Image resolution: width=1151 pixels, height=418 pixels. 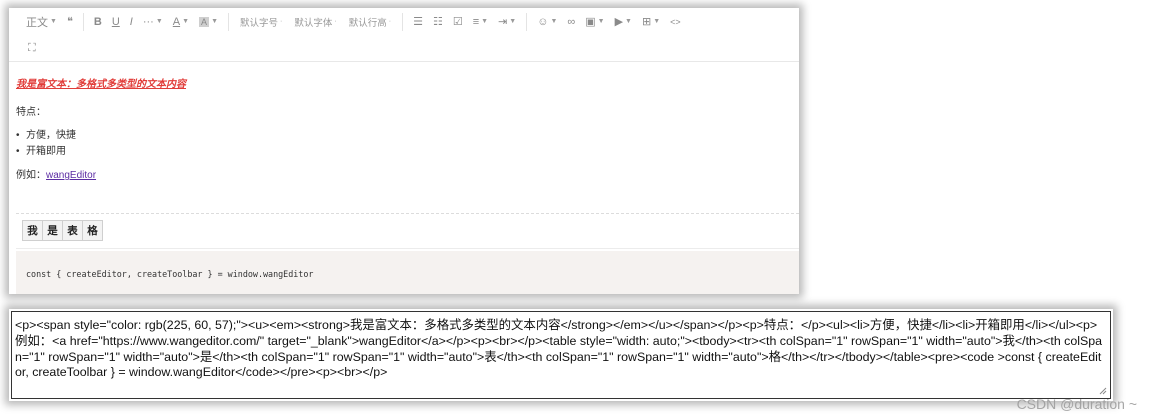 I want to click on watermark: CSDN @duration ~, so click(x=1076, y=404).